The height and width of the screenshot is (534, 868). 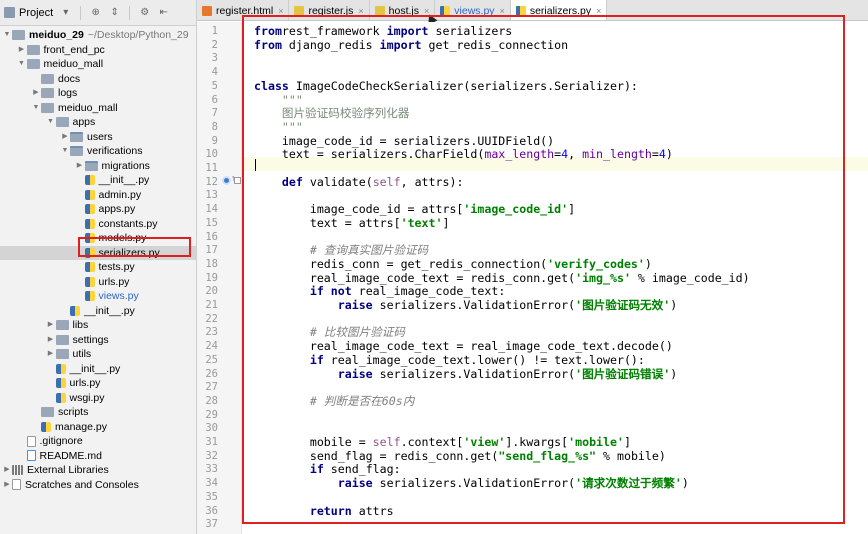 I want to click on tree-item: ▶ libs, so click(x=98, y=325).